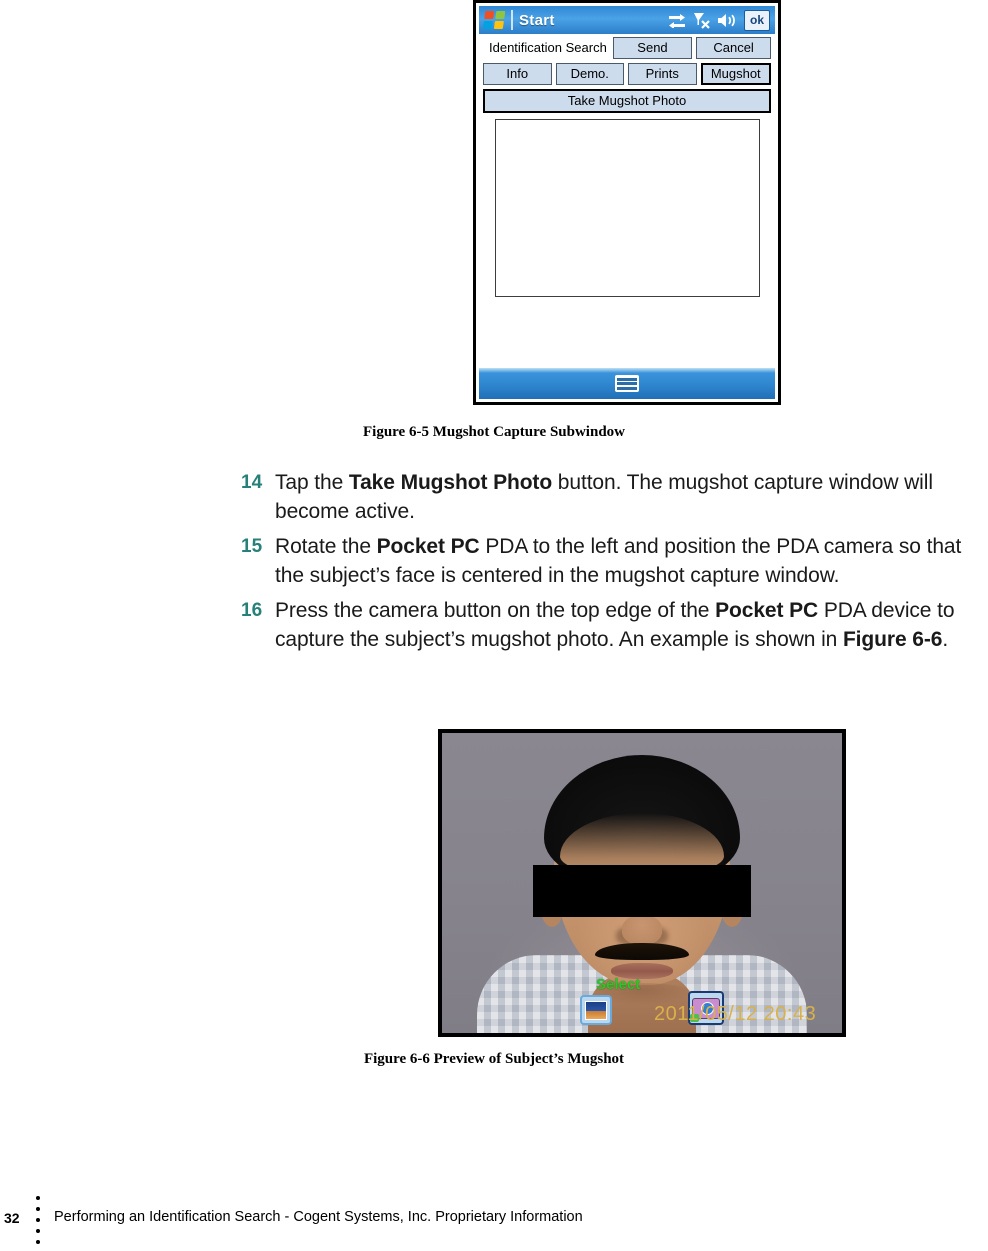  I want to click on picture-icon-glyph, so click(596, 1010).